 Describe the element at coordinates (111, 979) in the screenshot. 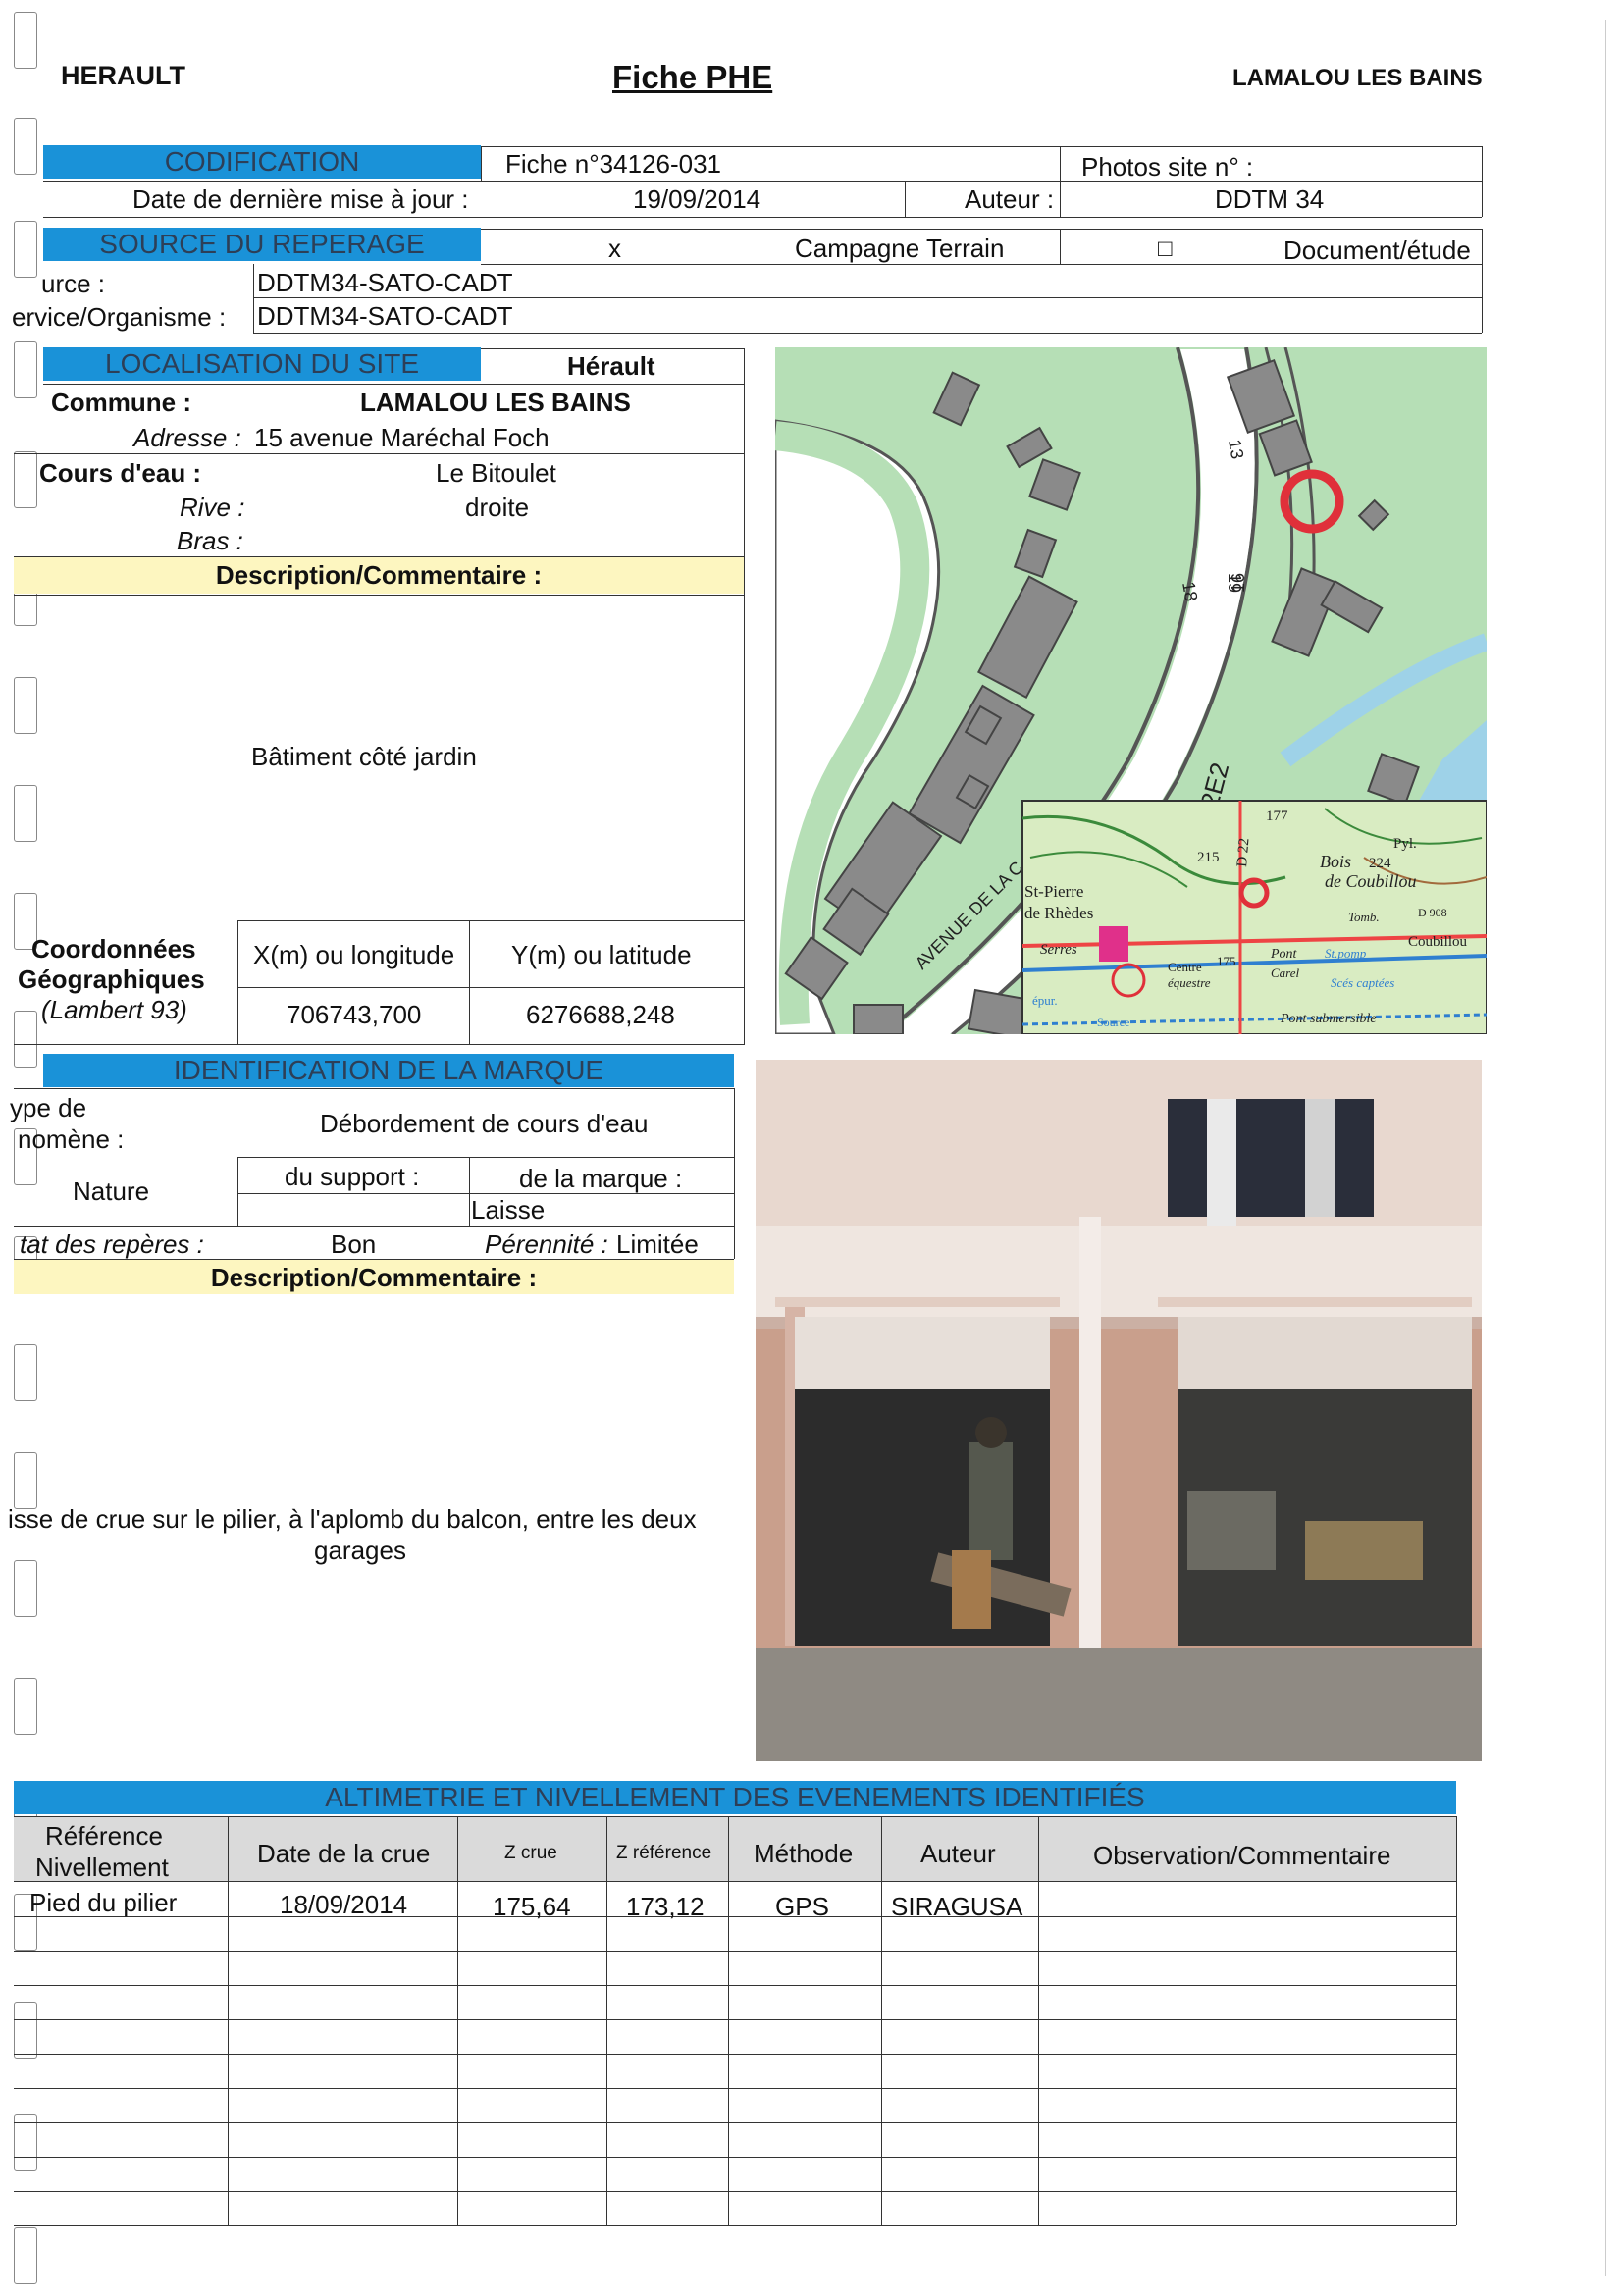

I see `coord-label-2: Géographiques` at that location.